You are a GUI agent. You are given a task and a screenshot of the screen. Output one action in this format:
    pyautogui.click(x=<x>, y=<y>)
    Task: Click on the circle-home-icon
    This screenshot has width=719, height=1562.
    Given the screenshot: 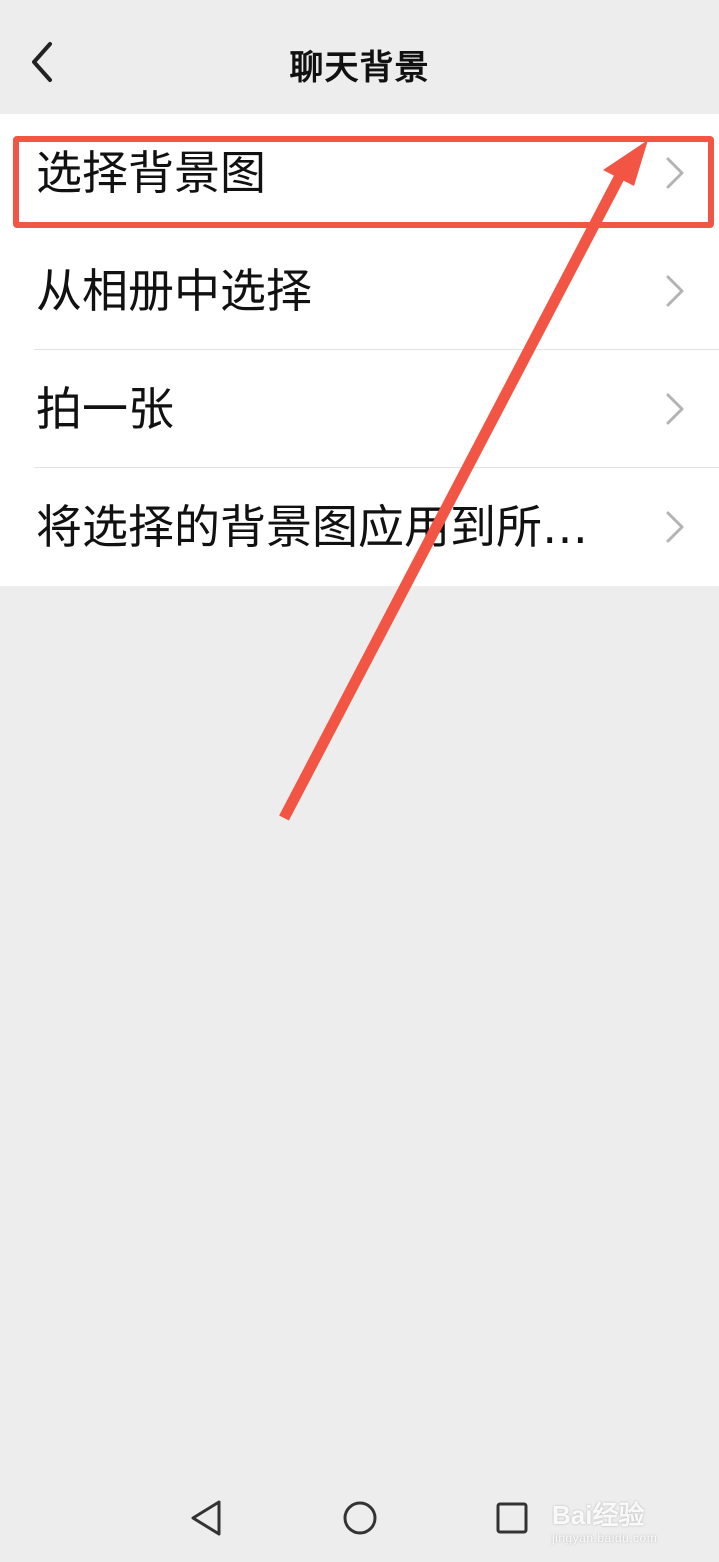 What is the action you would take?
    pyautogui.click(x=360, y=1518)
    